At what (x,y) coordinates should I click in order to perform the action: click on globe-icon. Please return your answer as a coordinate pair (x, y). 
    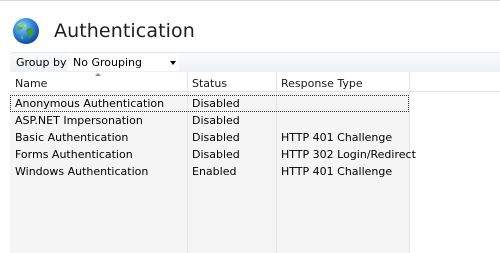
    Looking at the image, I should click on (26, 31).